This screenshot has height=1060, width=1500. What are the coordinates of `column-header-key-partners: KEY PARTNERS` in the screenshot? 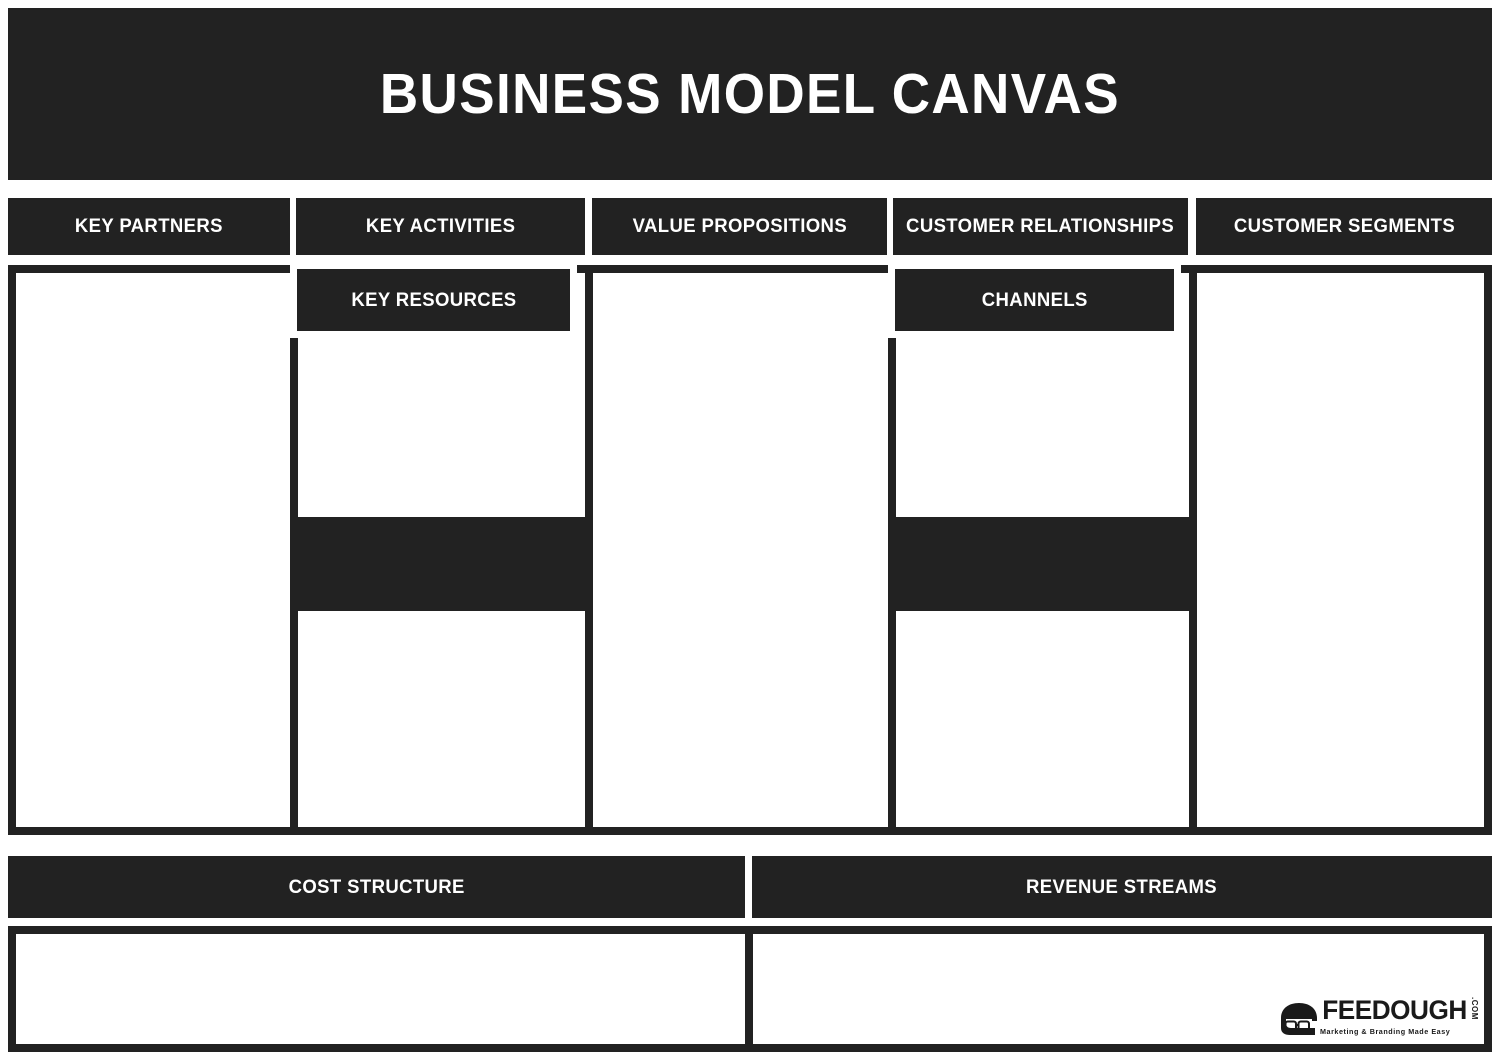 It's located at (149, 226).